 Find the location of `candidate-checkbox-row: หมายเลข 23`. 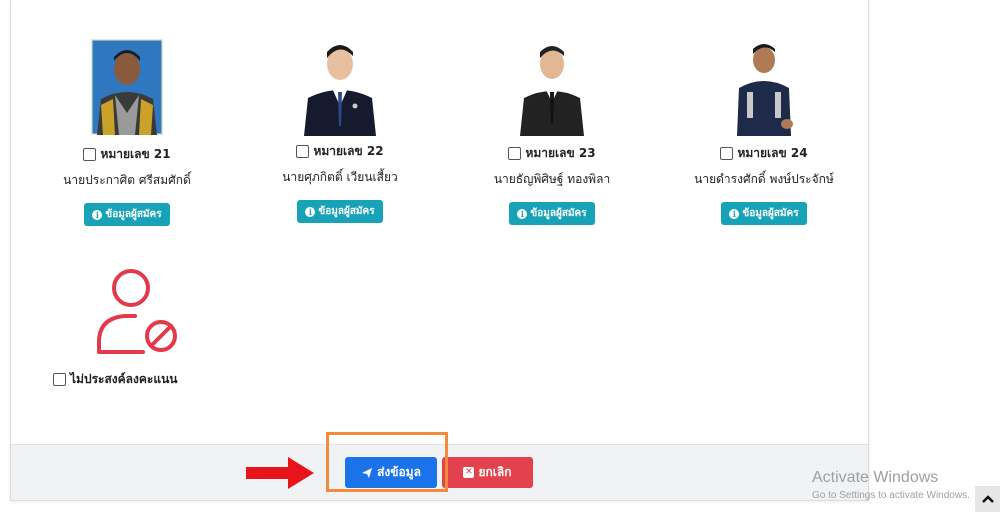

candidate-checkbox-row: หมายเลข 23 is located at coordinates (552, 153).